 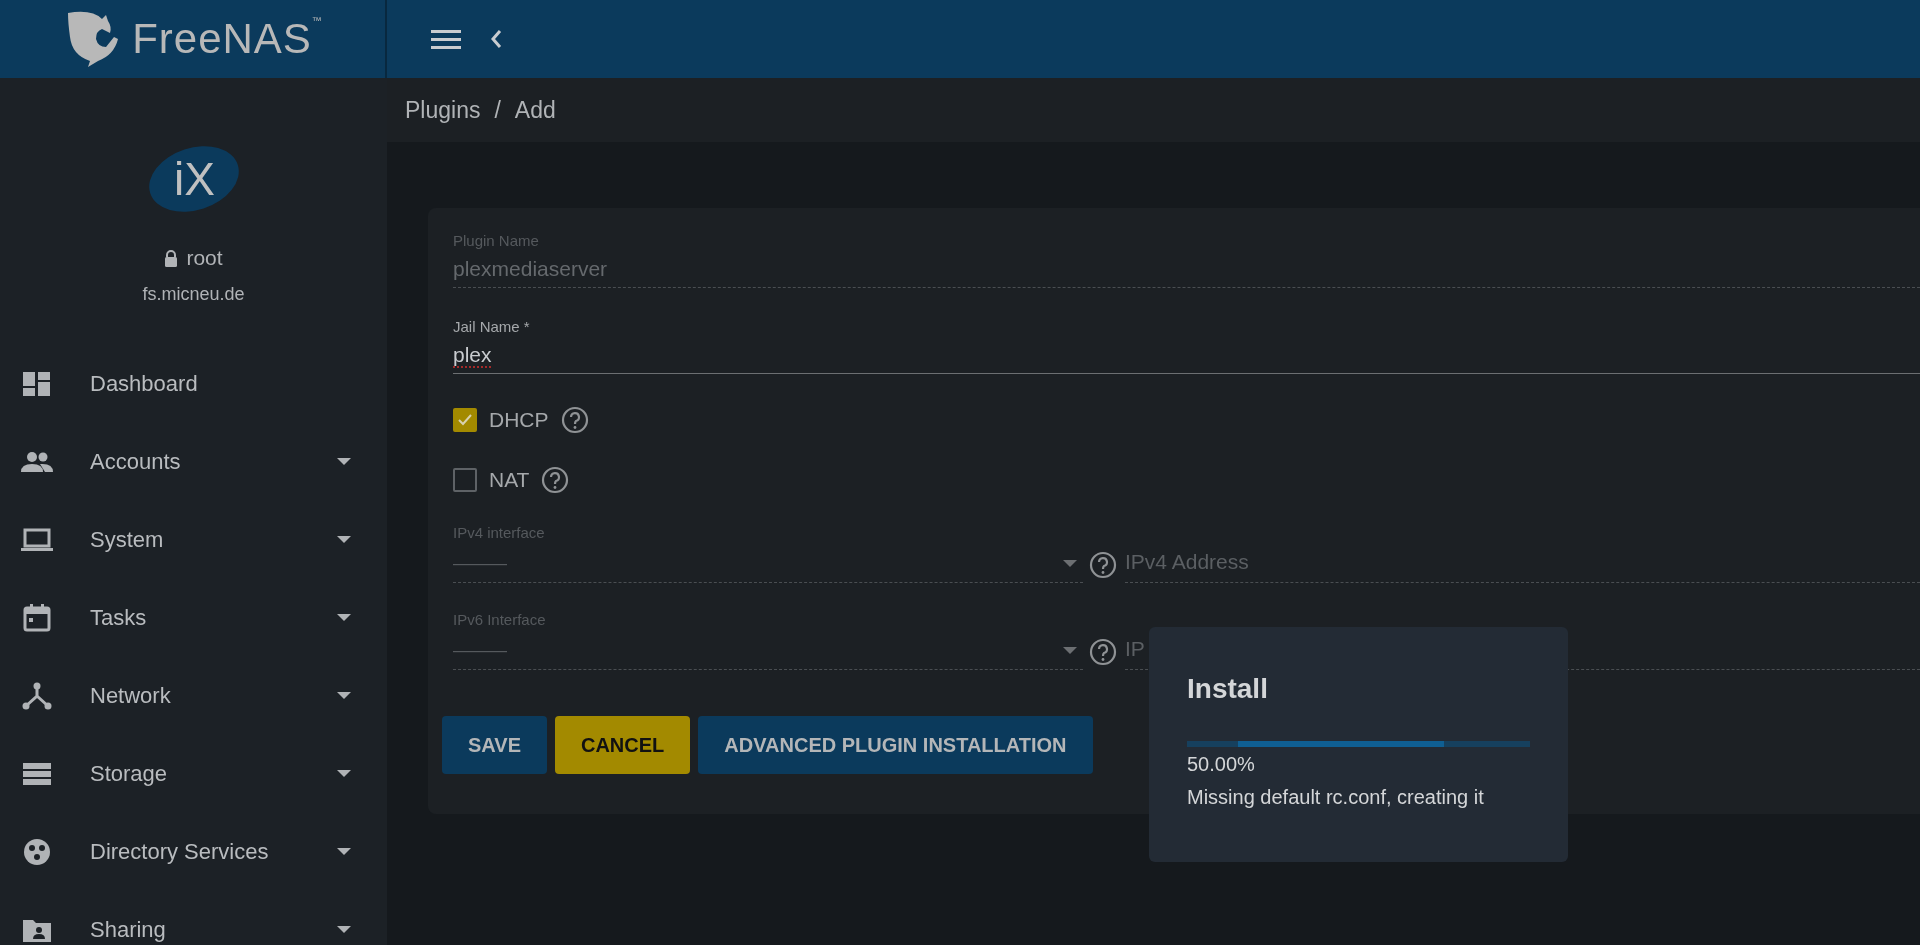 I want to click on sidebar-item: Storage, so click(x=193, y=774).